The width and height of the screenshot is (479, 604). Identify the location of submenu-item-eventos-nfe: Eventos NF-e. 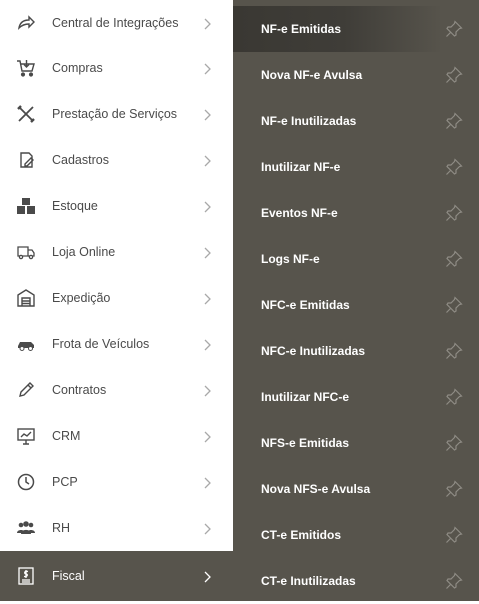
(356, 213).